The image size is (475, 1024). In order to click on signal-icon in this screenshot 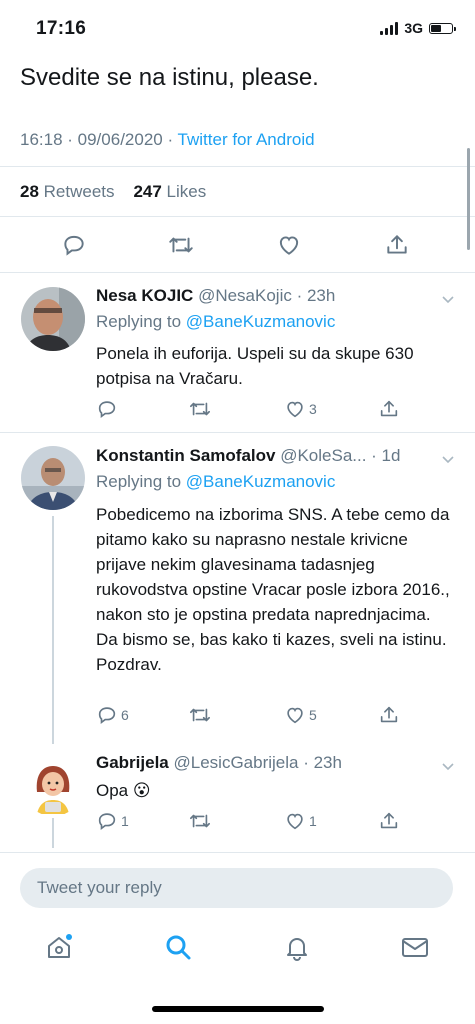, I will do `click(389, 28)`.